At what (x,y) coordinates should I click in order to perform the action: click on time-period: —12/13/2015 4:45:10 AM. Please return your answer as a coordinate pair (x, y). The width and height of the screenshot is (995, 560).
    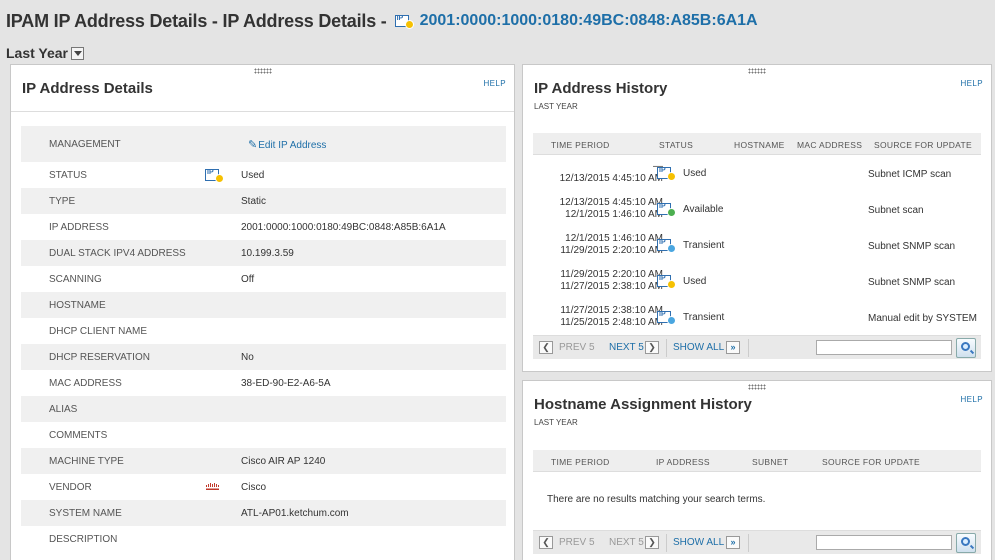
    Looking at the image, I should click on (611, 172).